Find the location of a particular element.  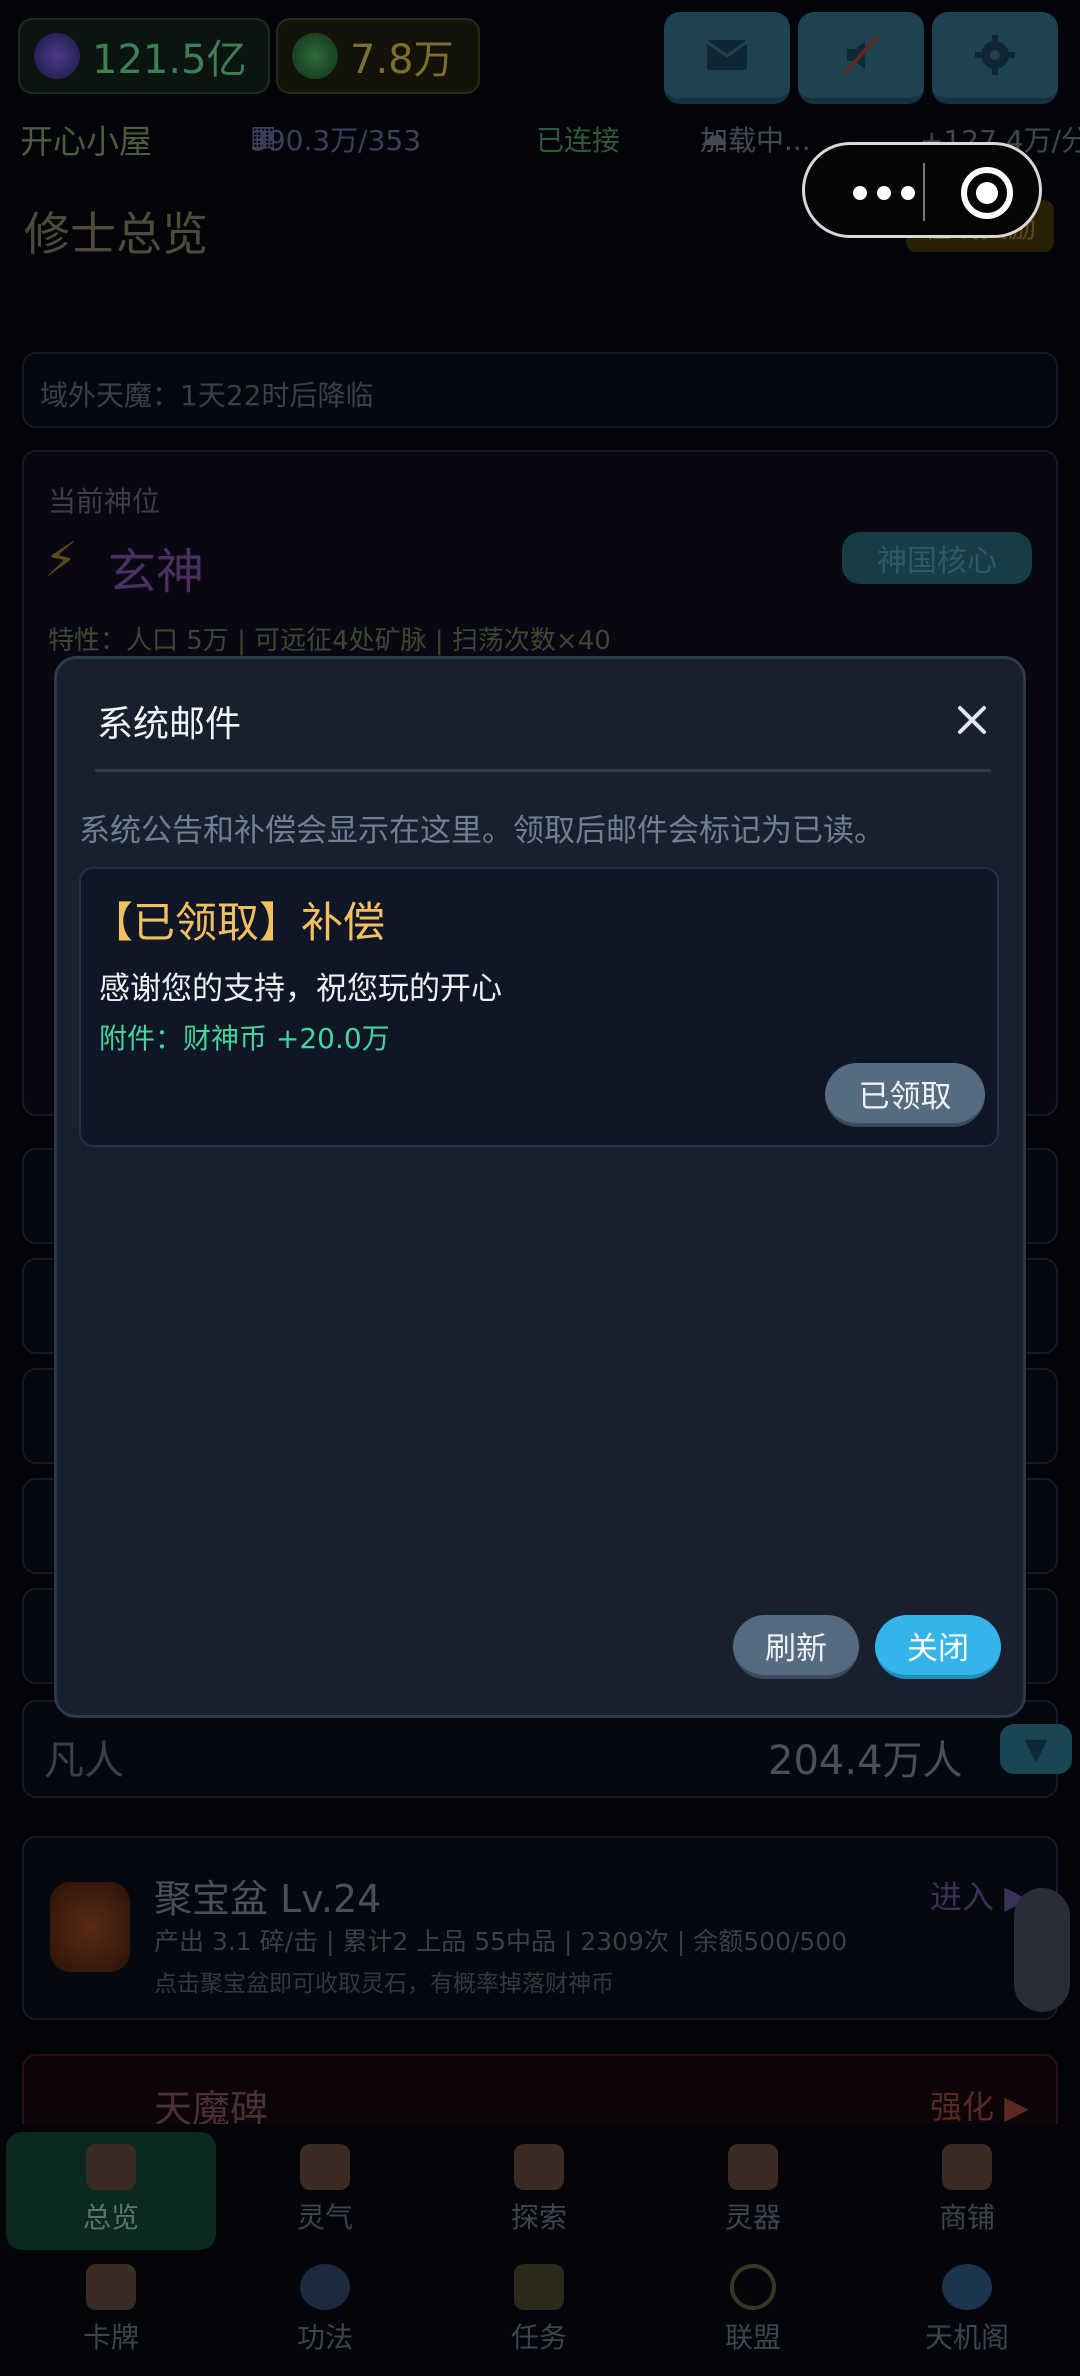

page-title: 修士总览 is located at coordinates (116, 234).